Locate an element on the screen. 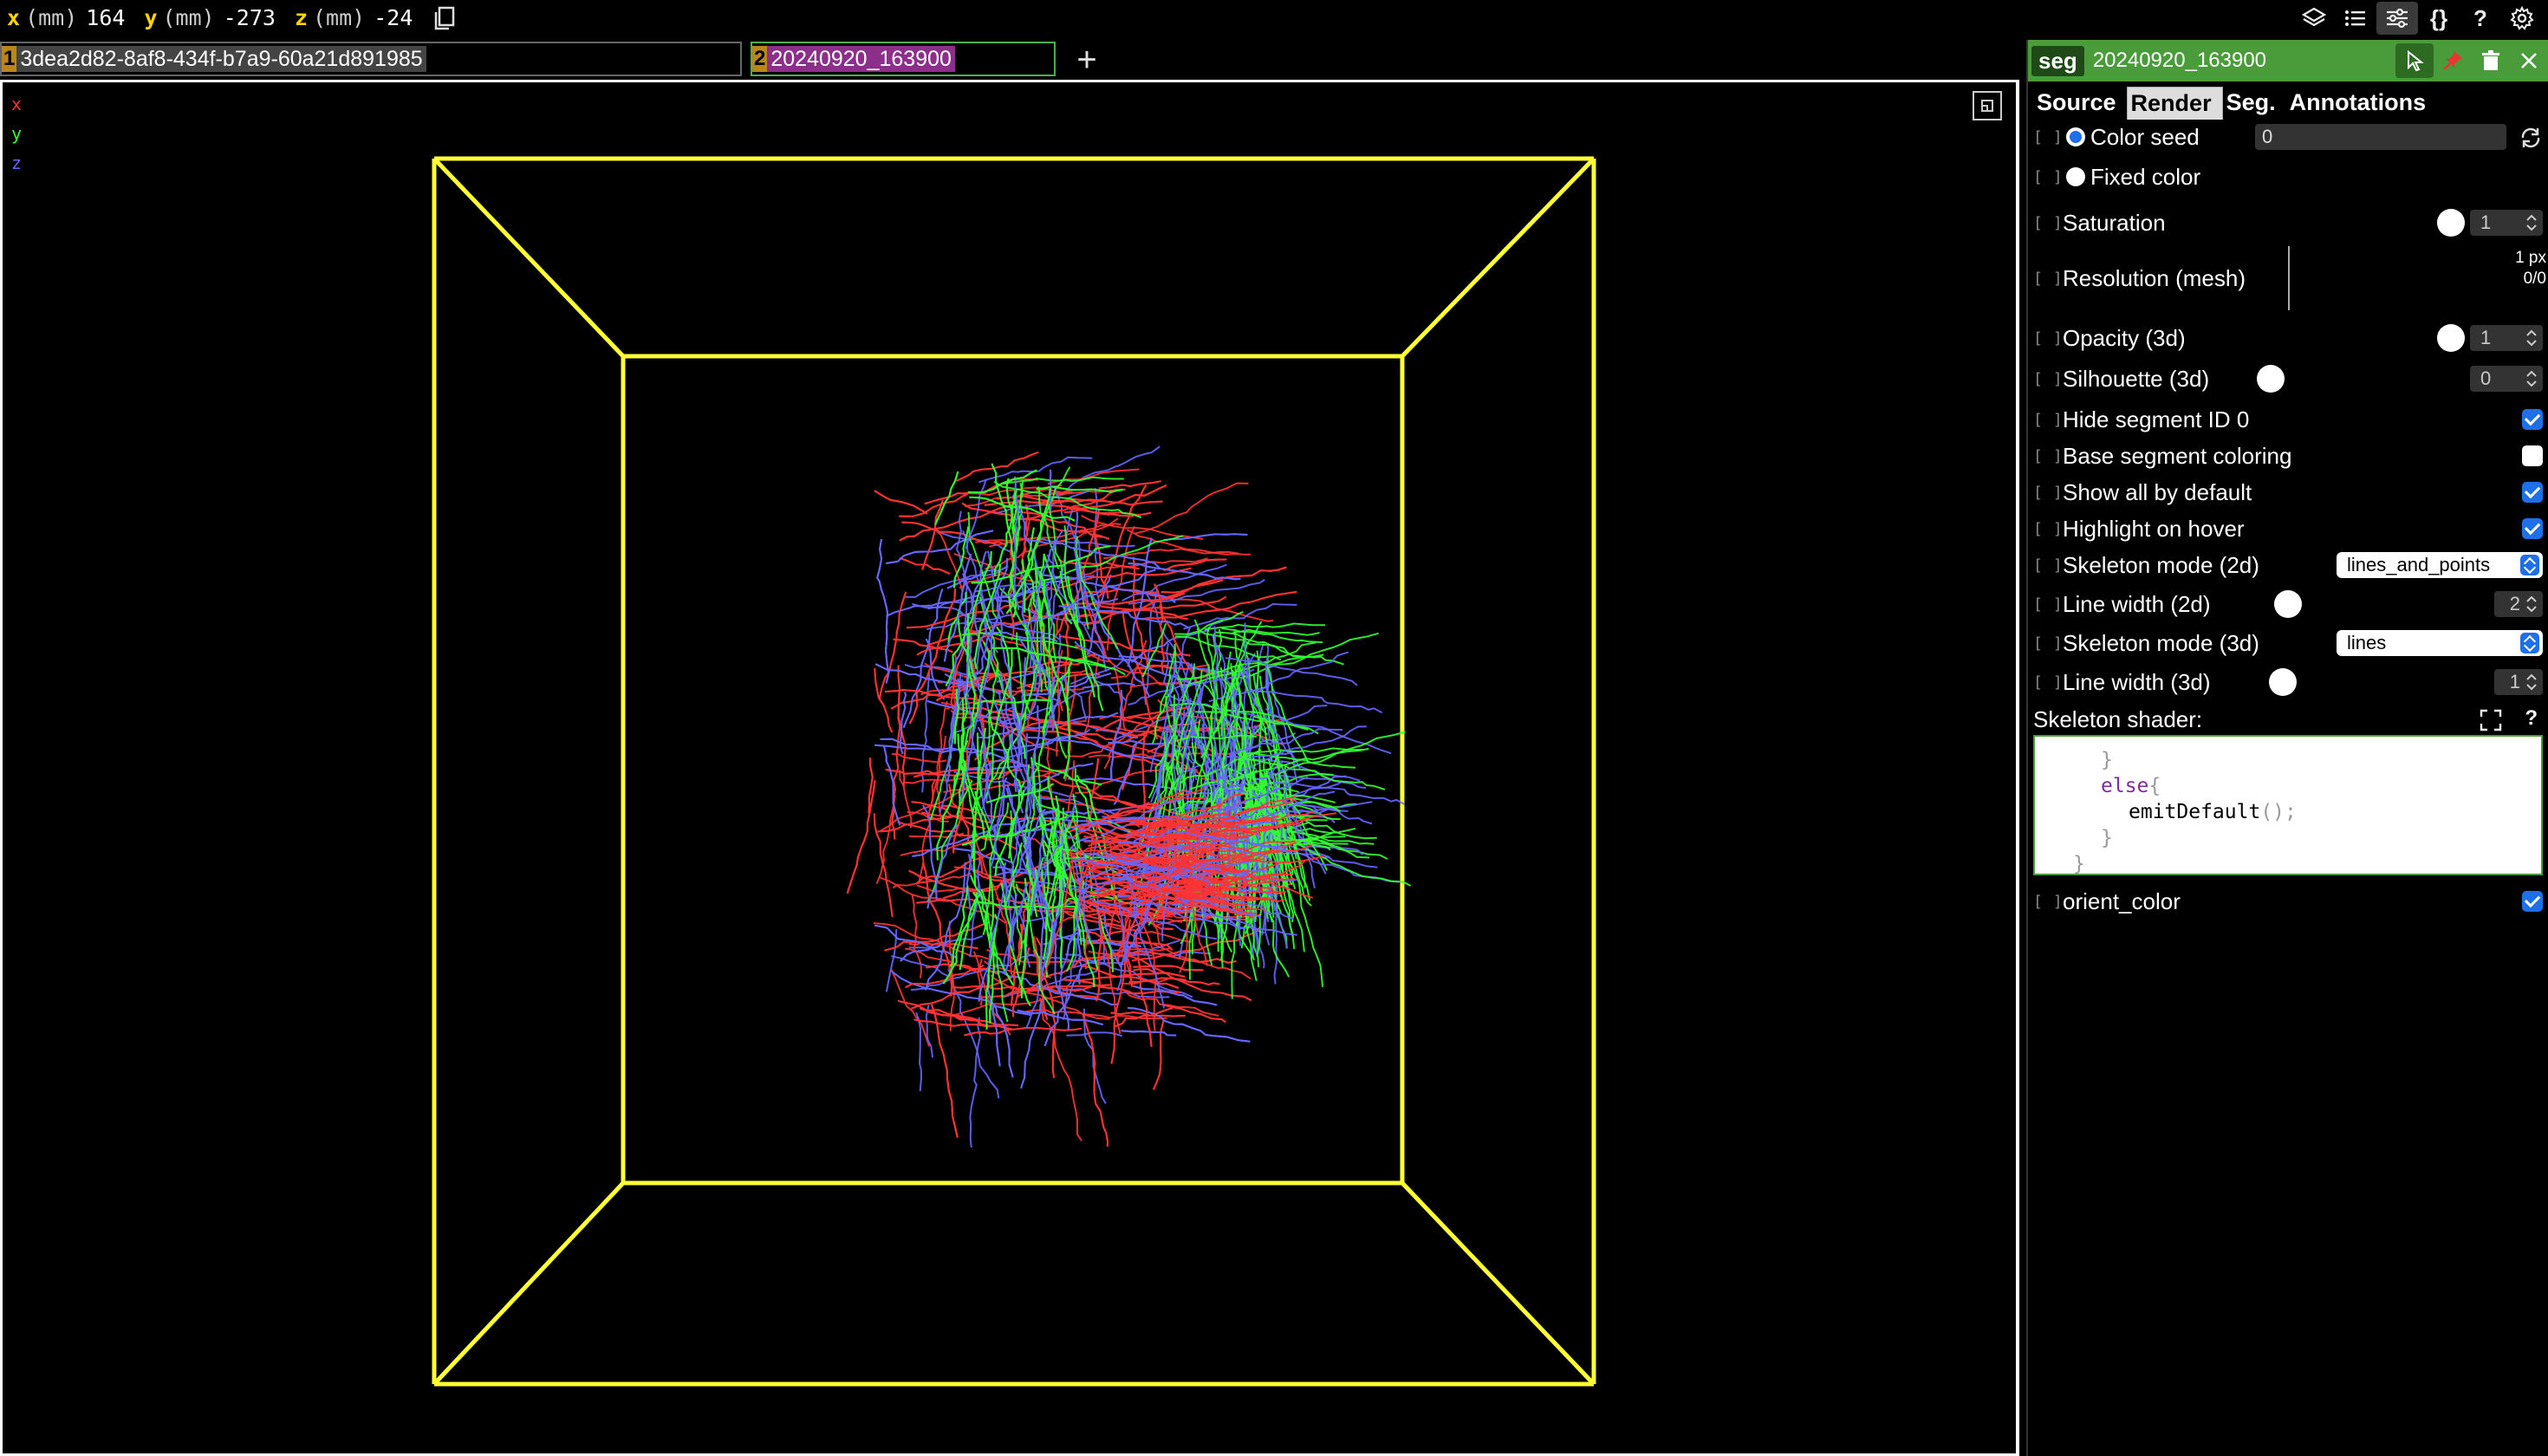  saturation-value: 1 is located at coordinates (2486, 222).